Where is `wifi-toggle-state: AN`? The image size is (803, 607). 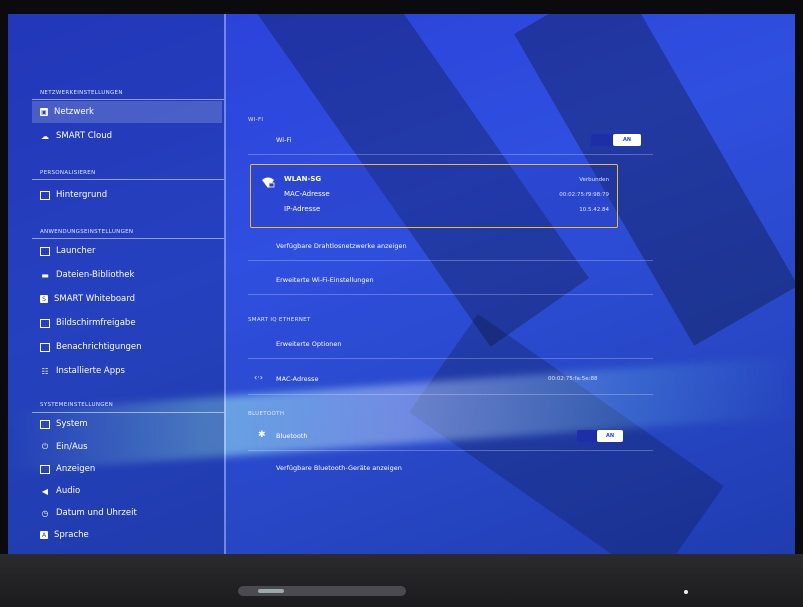
wifi-toggle-state: AN is located at coordinates (627, 140).